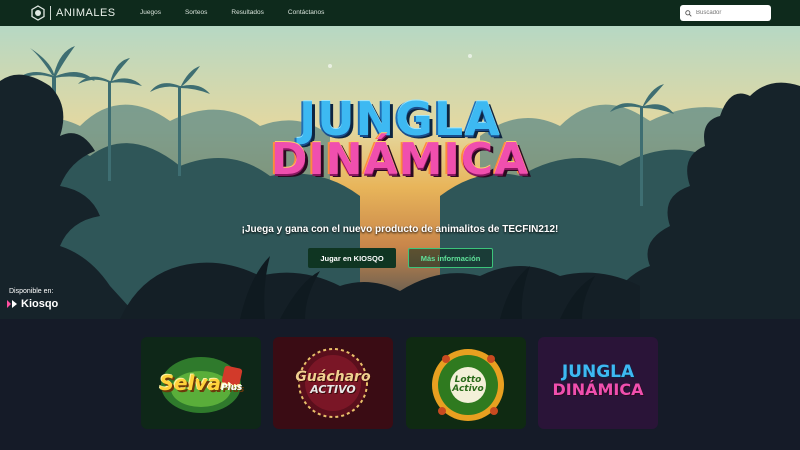 The height and width of the screenshot is (450, 800). I want to click on more-info-button: Más información, so click(450, 258).